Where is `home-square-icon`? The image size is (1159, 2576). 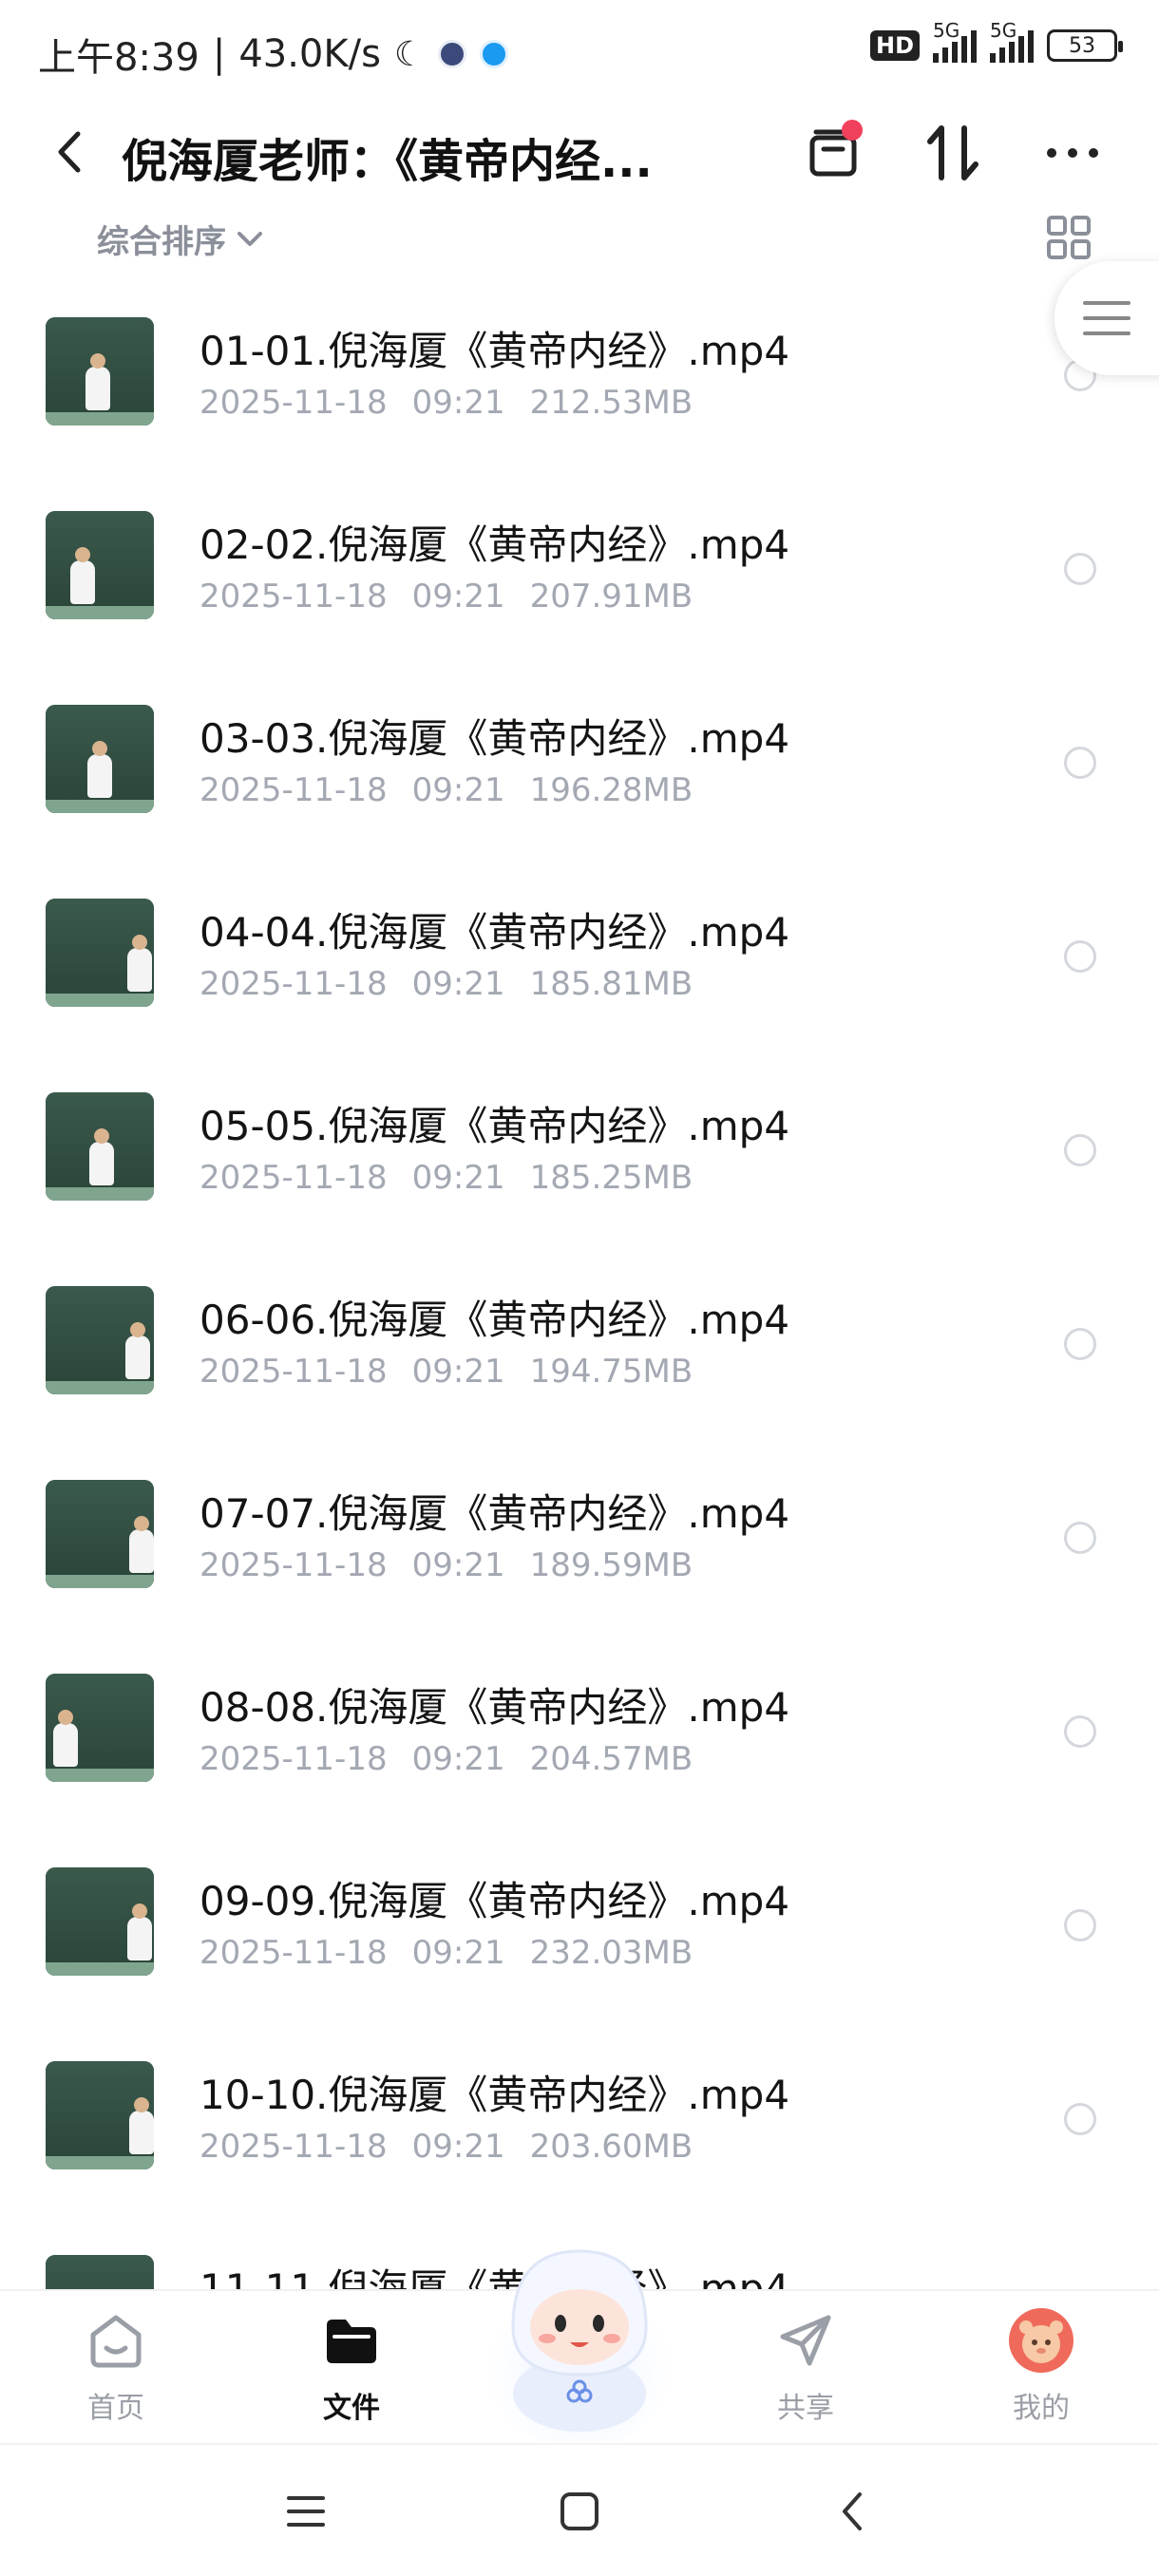
home-square-icon is located at coordinates (579, 2511).